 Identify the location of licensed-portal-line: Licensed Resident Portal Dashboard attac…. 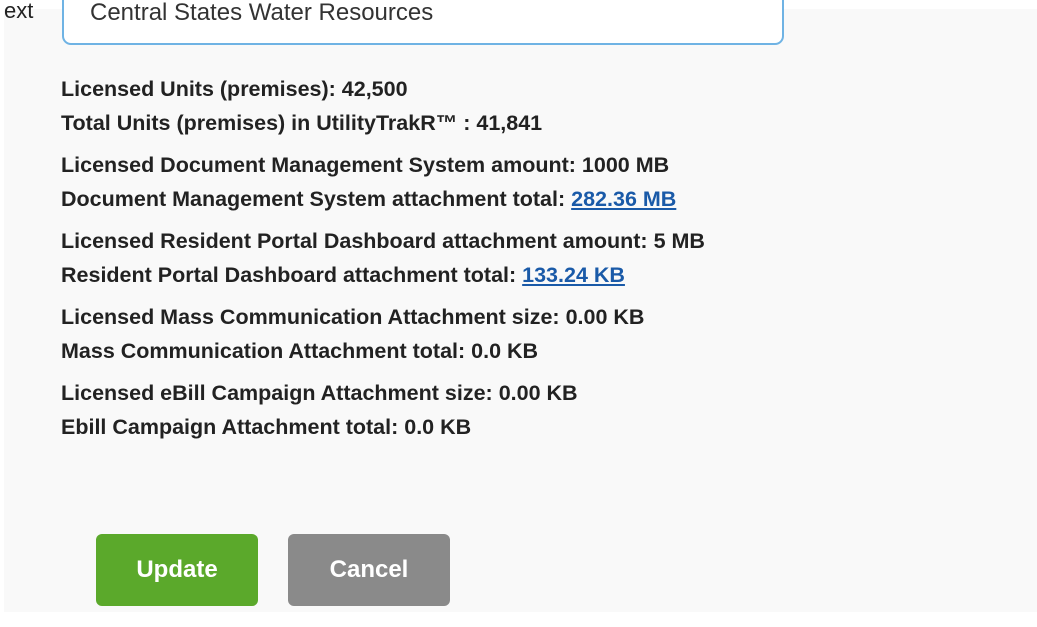
(549, 241).